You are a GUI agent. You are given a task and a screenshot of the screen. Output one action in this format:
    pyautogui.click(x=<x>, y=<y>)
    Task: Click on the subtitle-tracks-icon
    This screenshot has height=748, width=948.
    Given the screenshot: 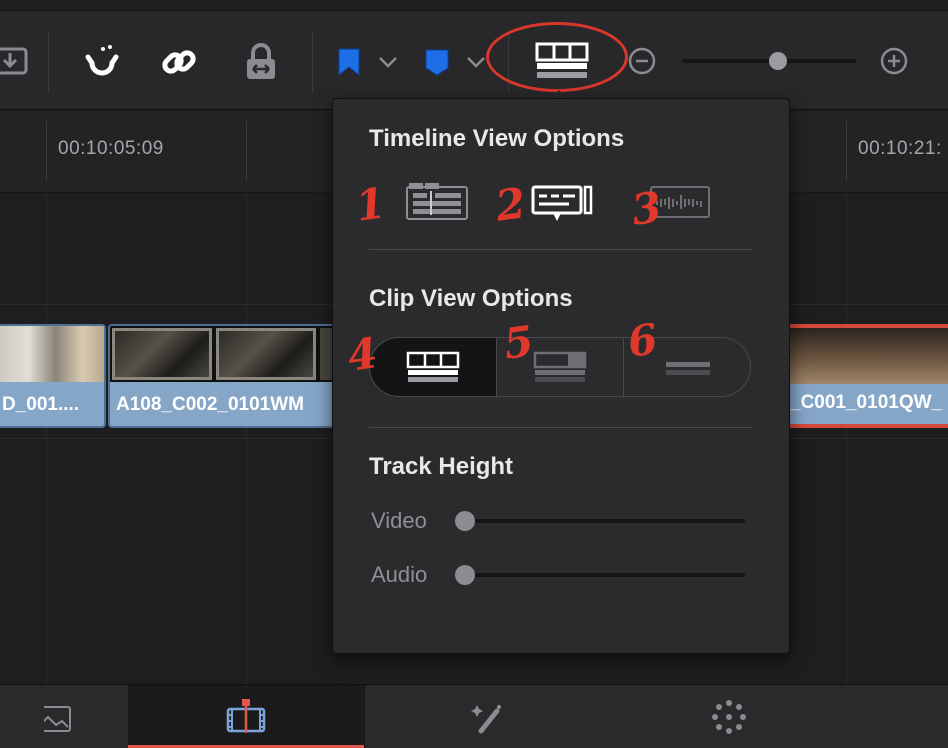 What is the action you would take?
    pyautogui.click(x=560, y=204)
    